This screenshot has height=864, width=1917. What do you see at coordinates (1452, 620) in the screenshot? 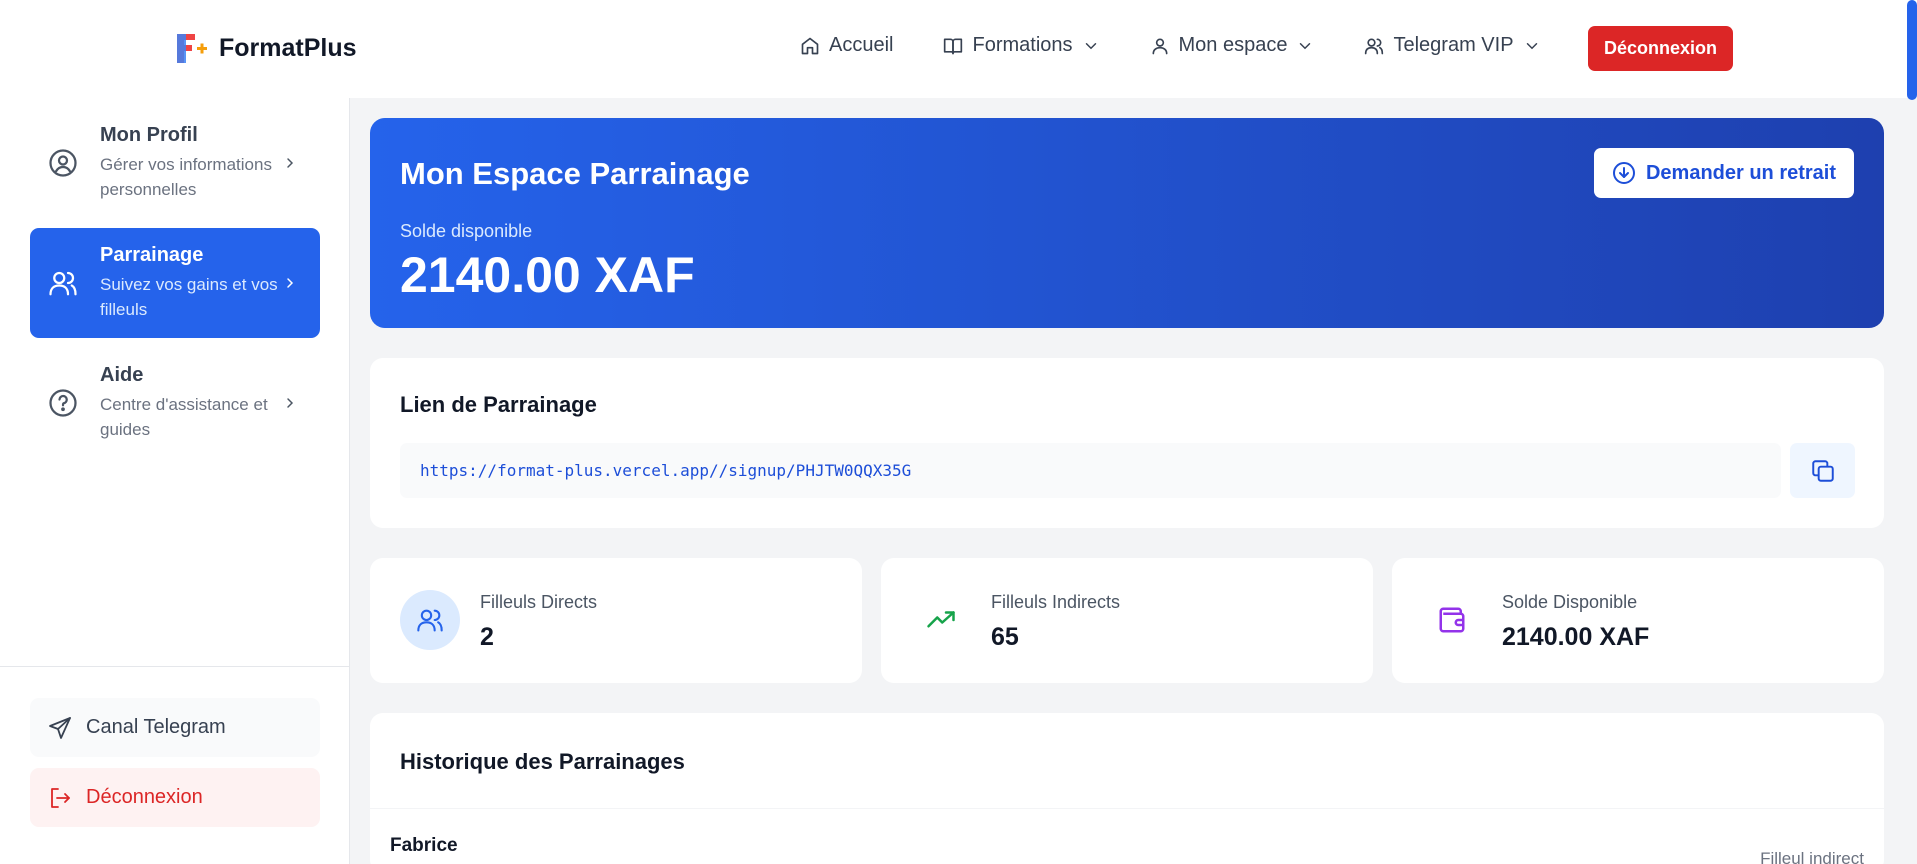
I see `wallet-icon` at bounding box center [1452, 620].